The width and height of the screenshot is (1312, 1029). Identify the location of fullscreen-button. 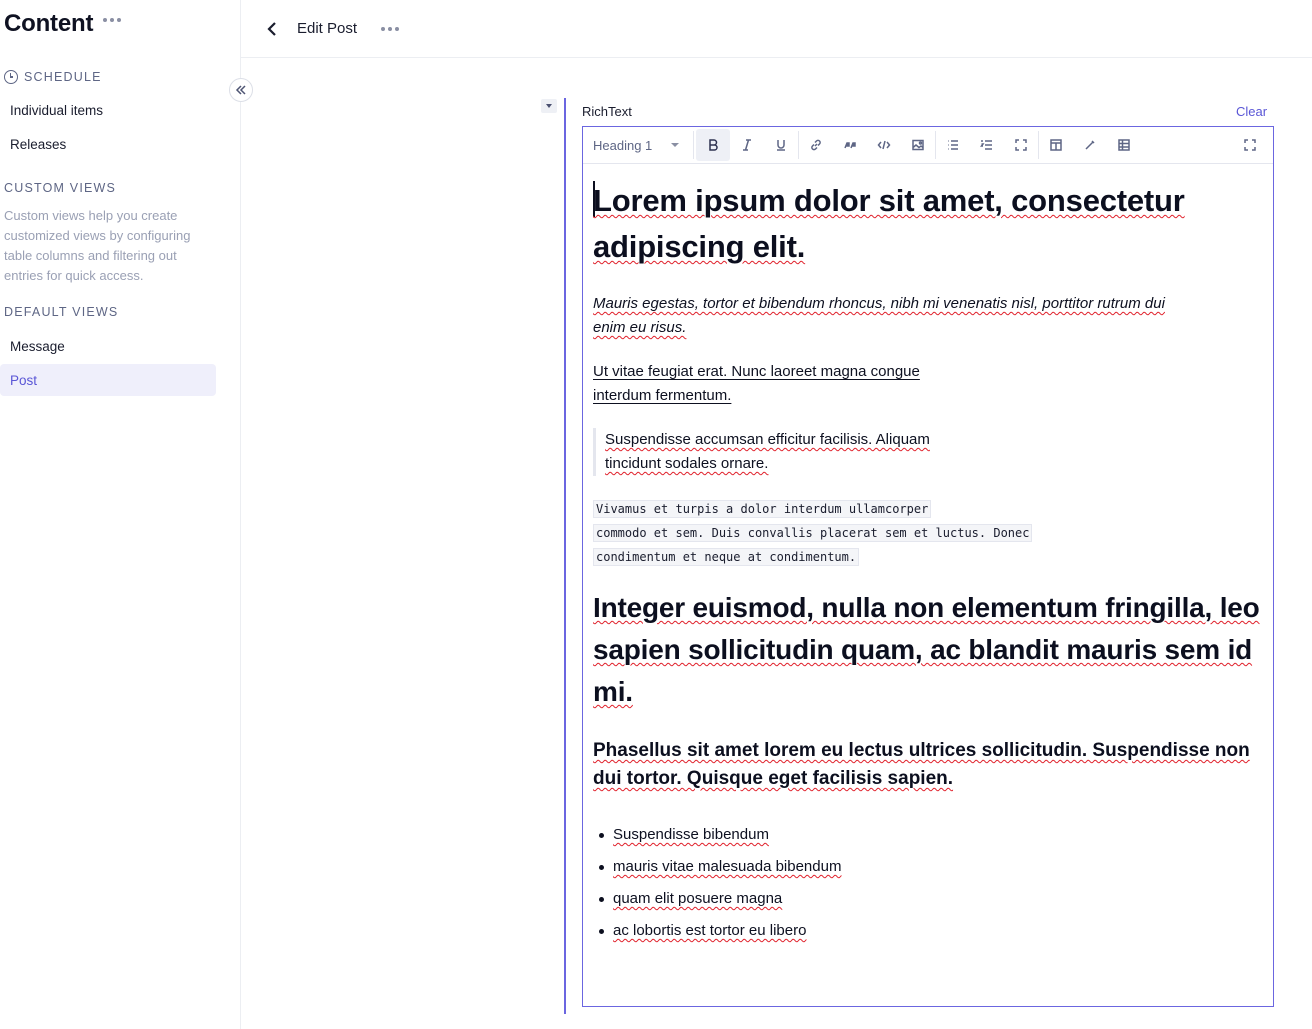
(1250, 145).